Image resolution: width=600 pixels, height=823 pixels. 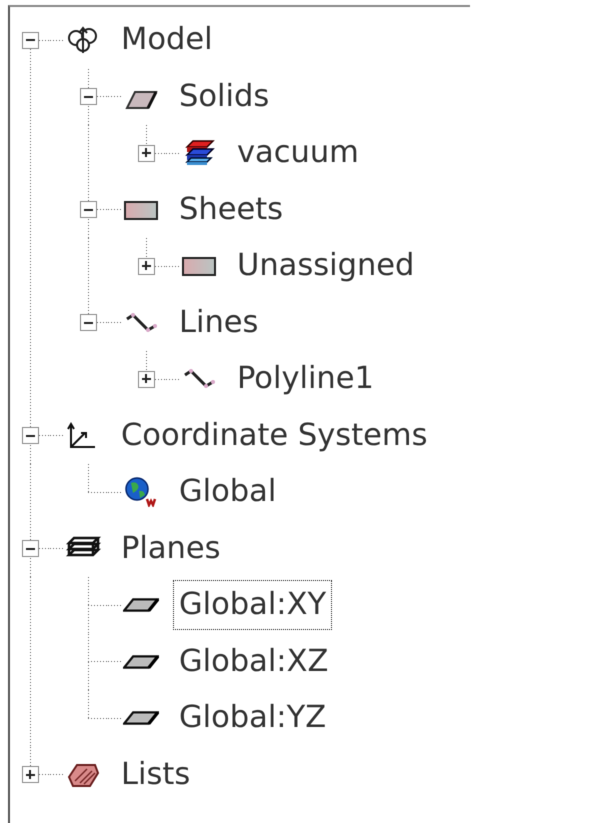 I want to click on tree-item: Polyline1, so click(x=305, y=379).